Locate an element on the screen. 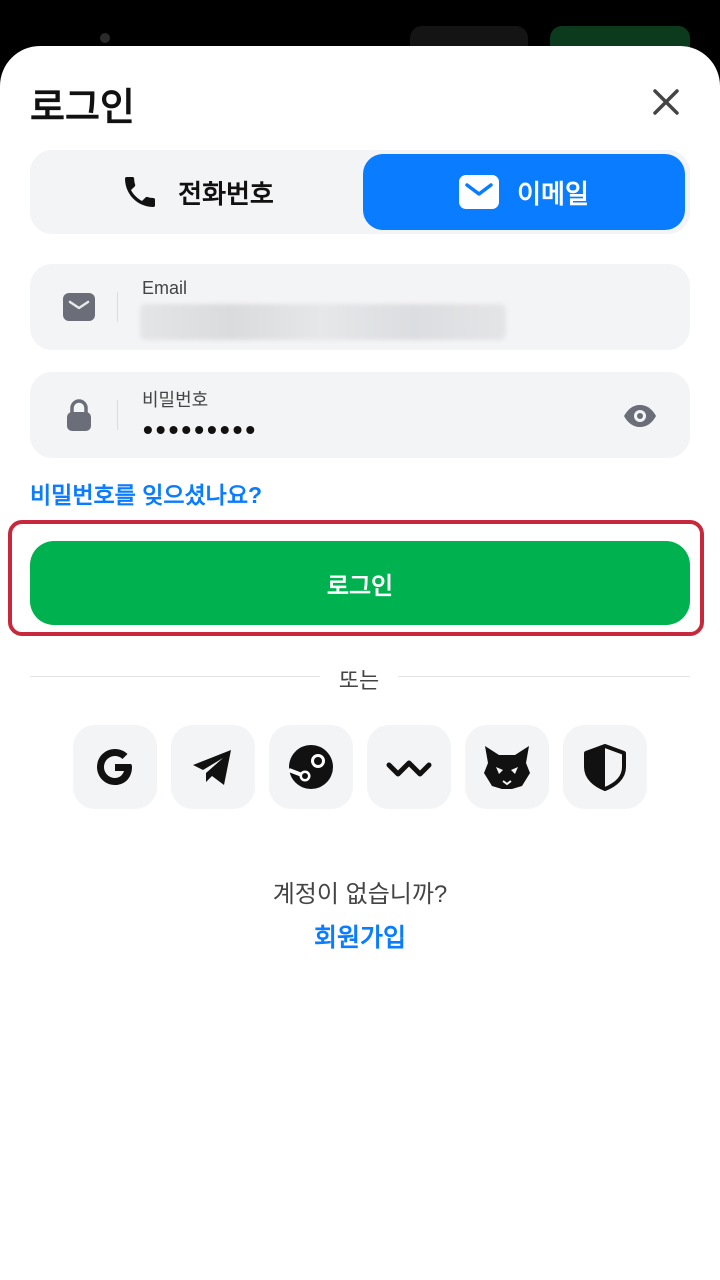  metamask-icon is located at coordinates (507, 767).